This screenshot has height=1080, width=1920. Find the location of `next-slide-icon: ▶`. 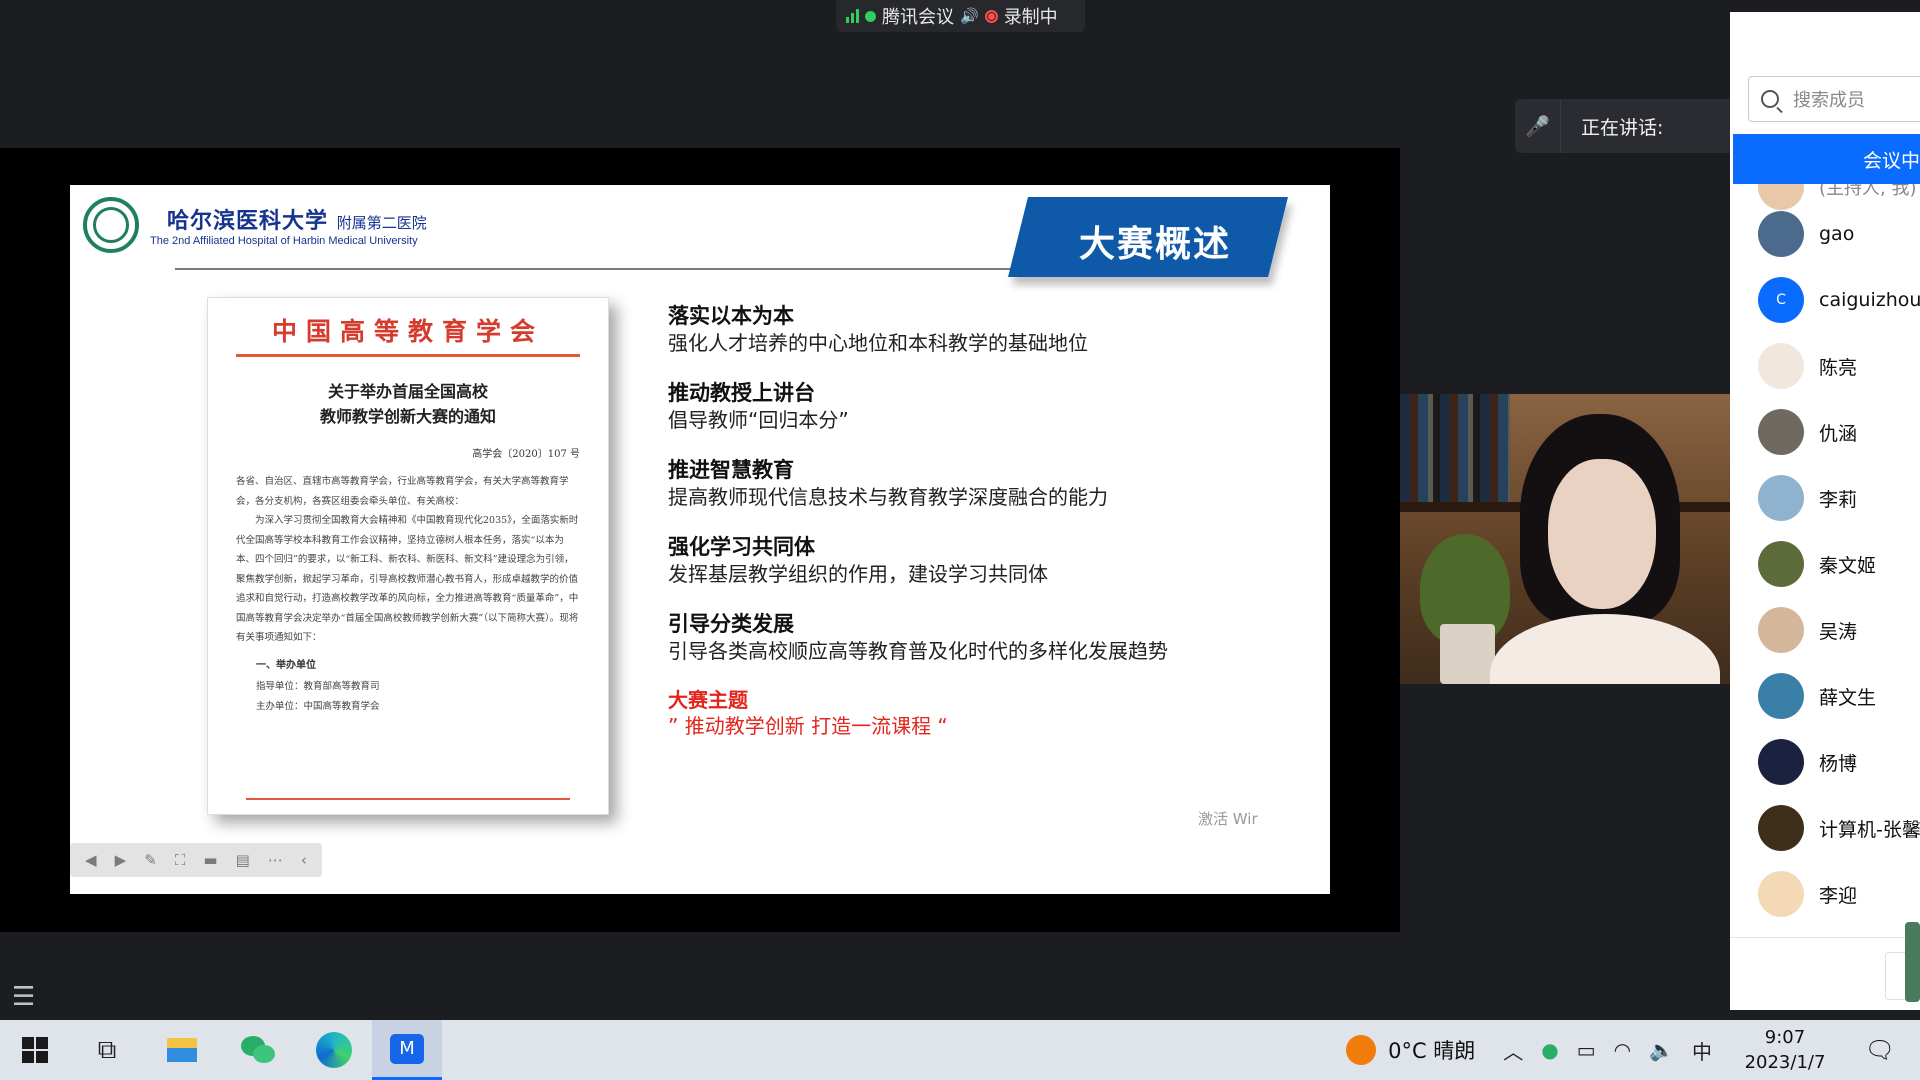

next-slide-icon: ▶ is located at coordinates (121, 860).